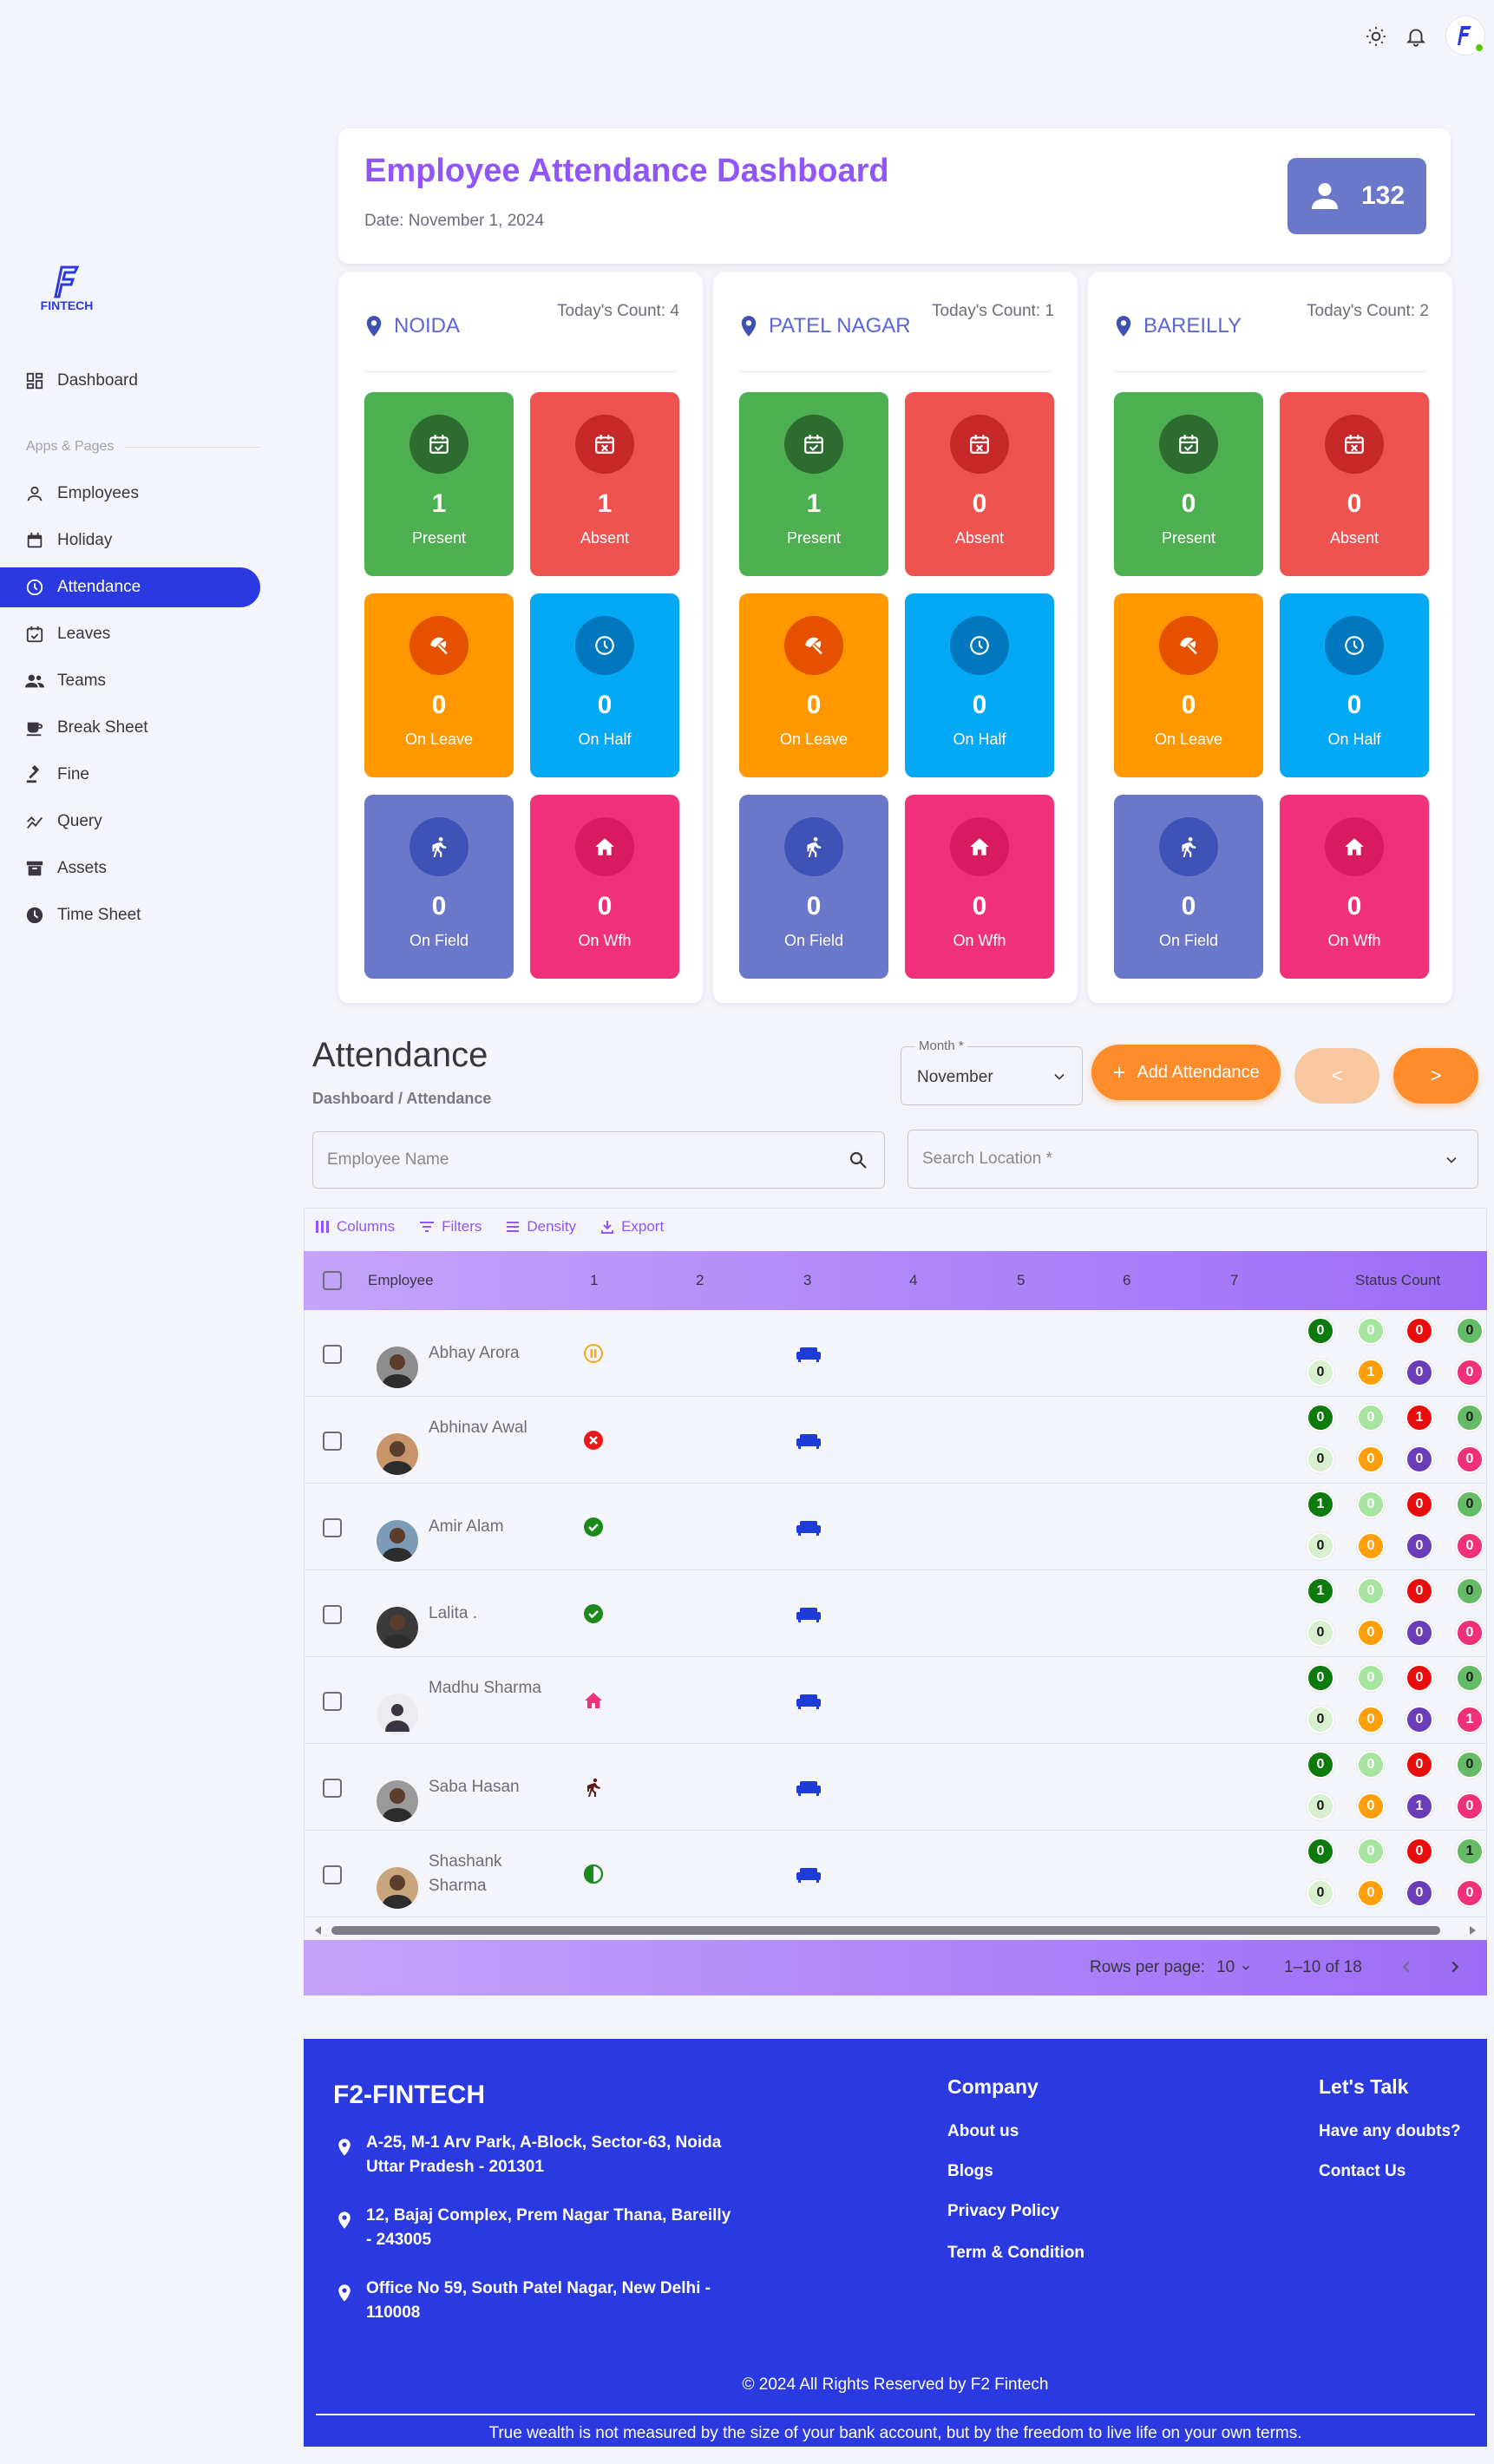 The image size is (1494, 2464). Describe the element at coordinates (1376, 36) in the screenshot. I see `theme-toggle-icon` at that location.